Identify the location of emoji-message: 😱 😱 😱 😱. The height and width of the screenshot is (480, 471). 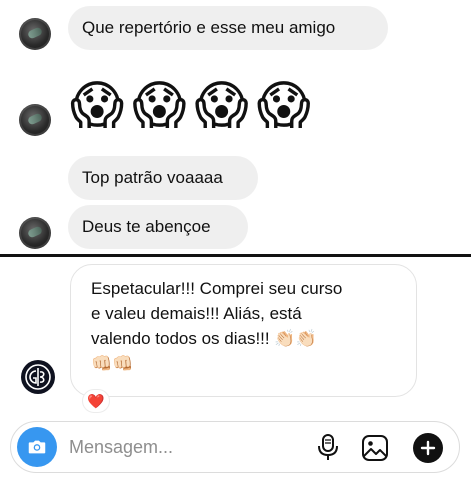
(190, 106).